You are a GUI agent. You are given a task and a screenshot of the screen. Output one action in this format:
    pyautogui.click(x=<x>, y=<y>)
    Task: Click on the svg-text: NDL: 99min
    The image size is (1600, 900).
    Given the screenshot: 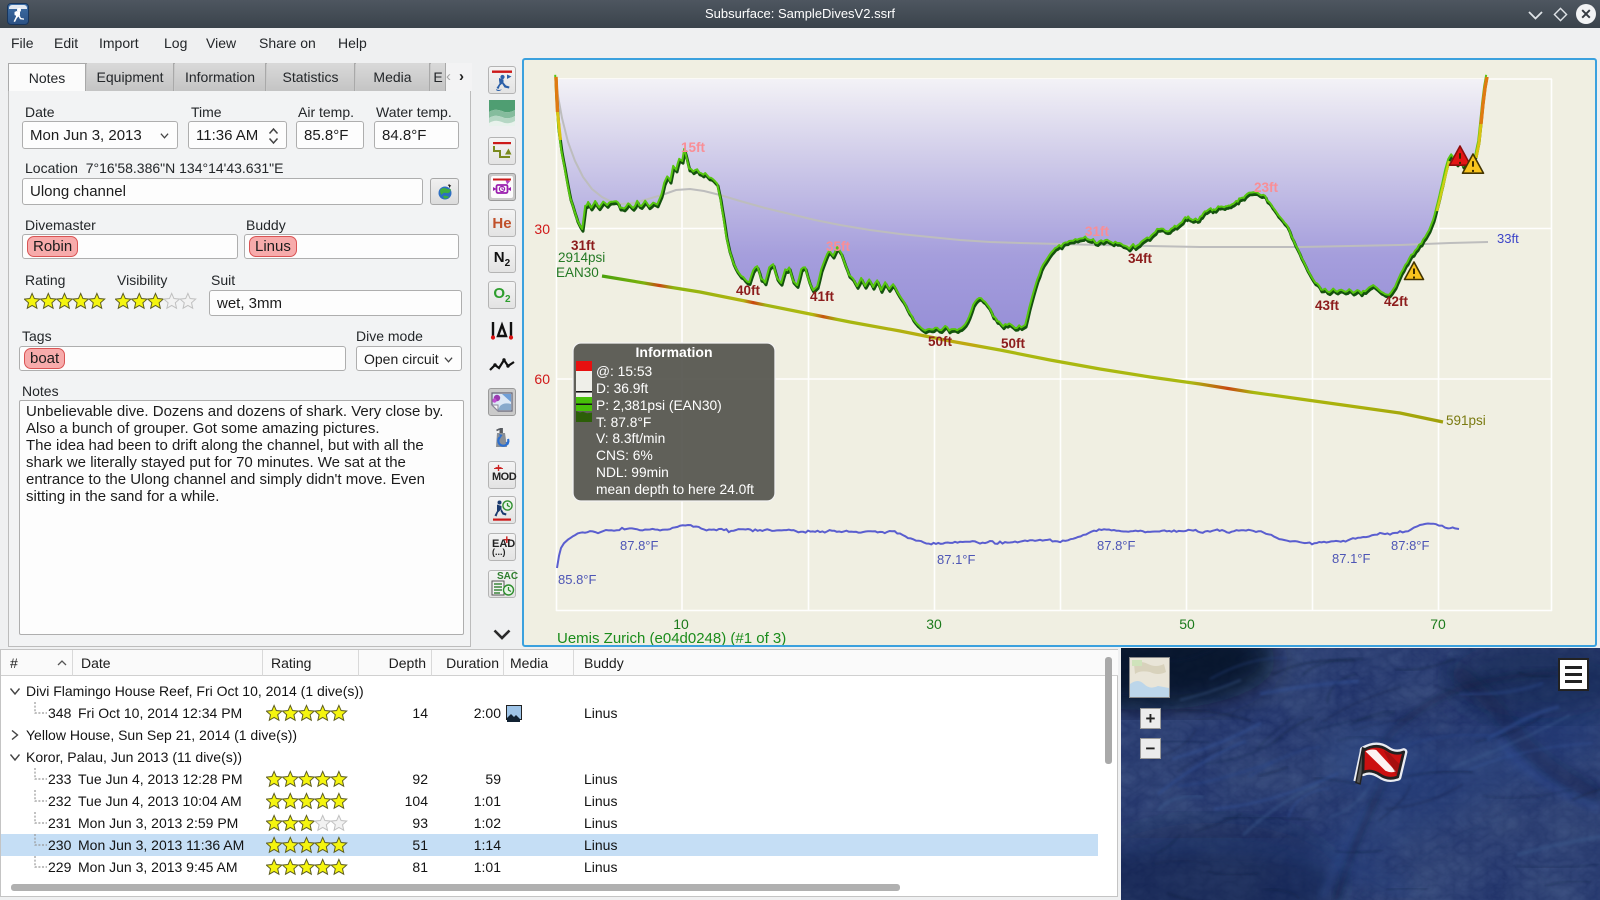 What is the action you would take?
    pyautogui.click(x=632, y=472)
    